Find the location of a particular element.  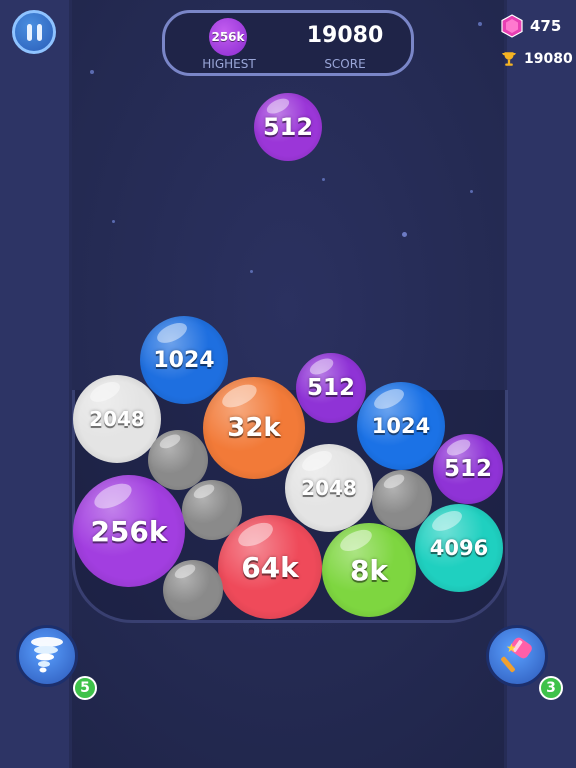

highest-label: HIGHEST is located at coordinates (229, 64).